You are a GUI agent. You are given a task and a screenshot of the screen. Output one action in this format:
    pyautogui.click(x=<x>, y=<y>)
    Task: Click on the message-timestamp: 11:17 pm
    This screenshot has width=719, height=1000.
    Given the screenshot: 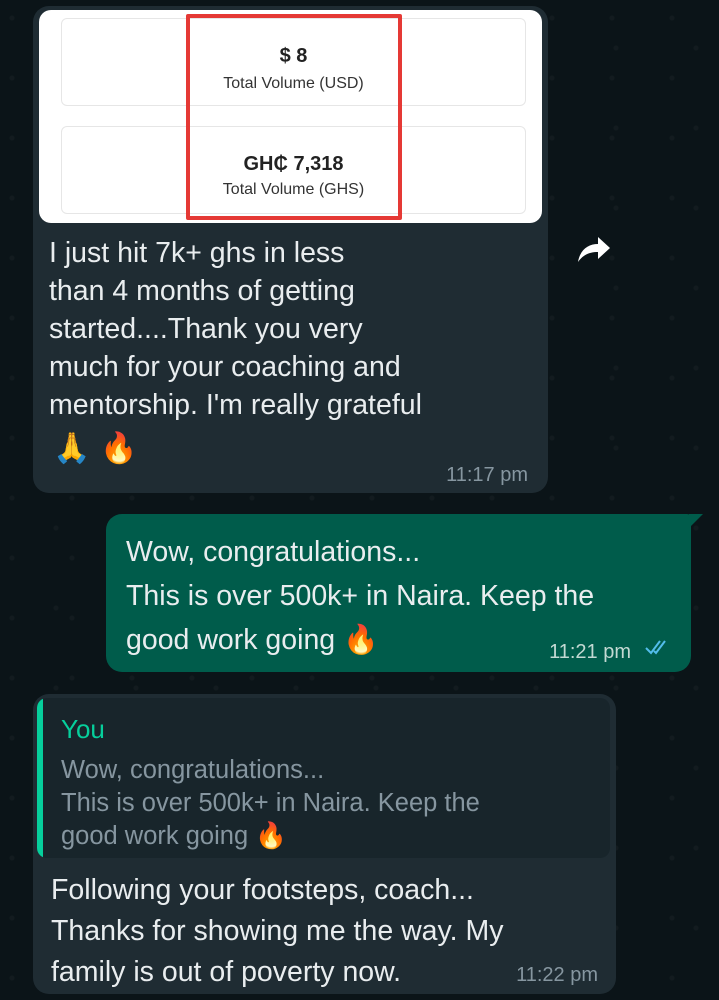 What is the action you would take?
    pyautogui.click(x=487, y=475)
    